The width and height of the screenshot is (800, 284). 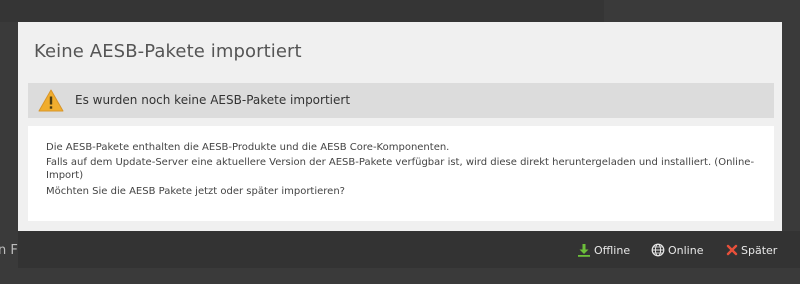 I want to click on download-icon, so click(x=584, y=250).